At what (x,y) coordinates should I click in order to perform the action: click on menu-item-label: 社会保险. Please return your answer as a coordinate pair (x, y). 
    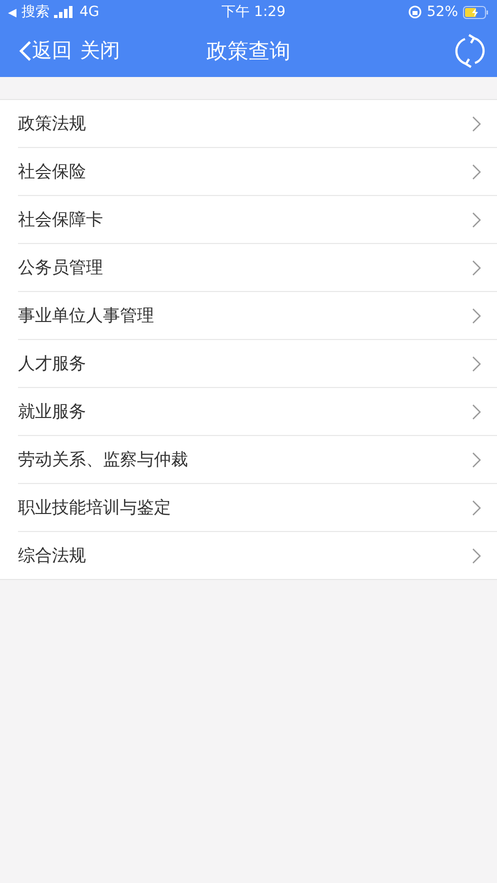
    Looking at the image, I should click on (52, 171).